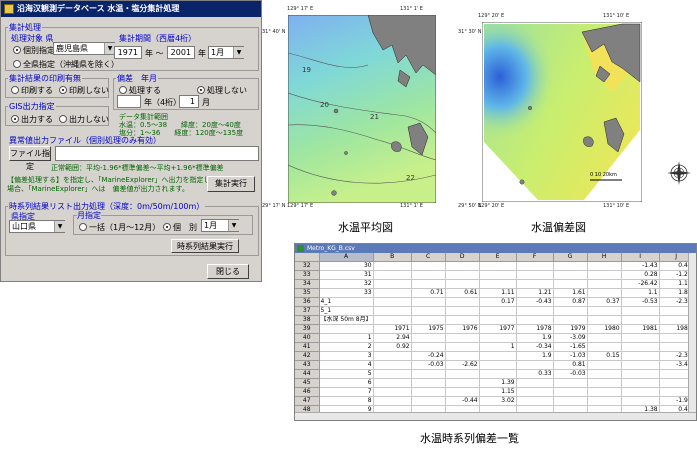 This screenshot has width=697, height=450. What do you see at coordinates (604, 329) in the screenshot?
I see `table-cell: 1980` at bounding box center [604, 329].